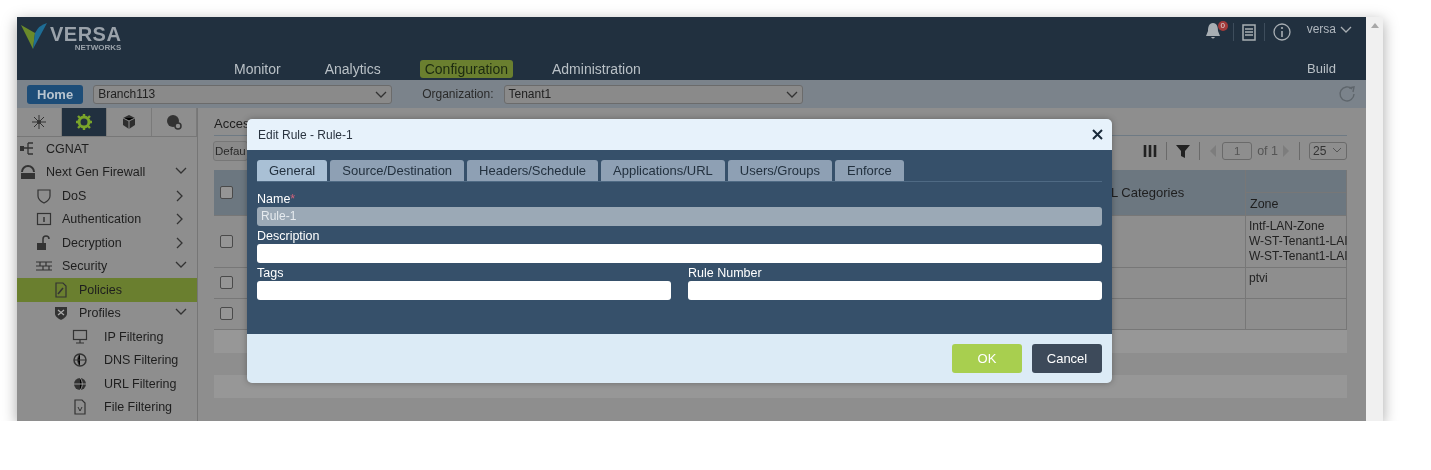  What do you see at coordinates (98, 48) in the screenshot?
I see `logo-subtext: NETWORKS` at bounding box center [98, 48].